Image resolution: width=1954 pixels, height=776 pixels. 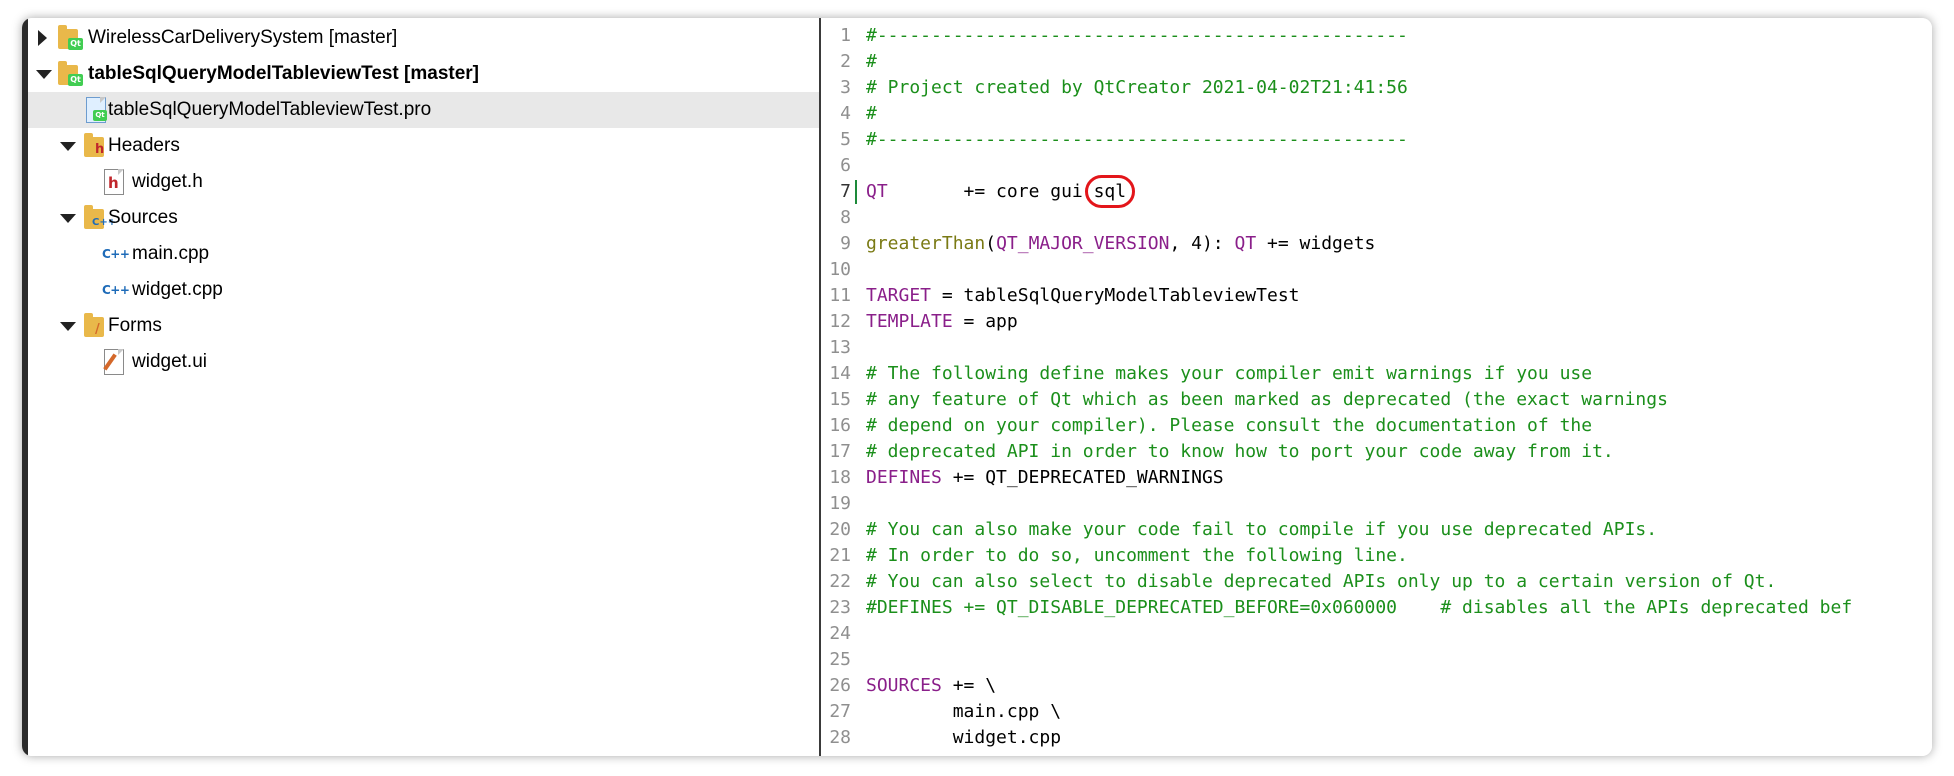 What do you see at coordinates (1376, 218) in the screenshot?
I see `code-line: 8` at bounding box center [1376, 218].